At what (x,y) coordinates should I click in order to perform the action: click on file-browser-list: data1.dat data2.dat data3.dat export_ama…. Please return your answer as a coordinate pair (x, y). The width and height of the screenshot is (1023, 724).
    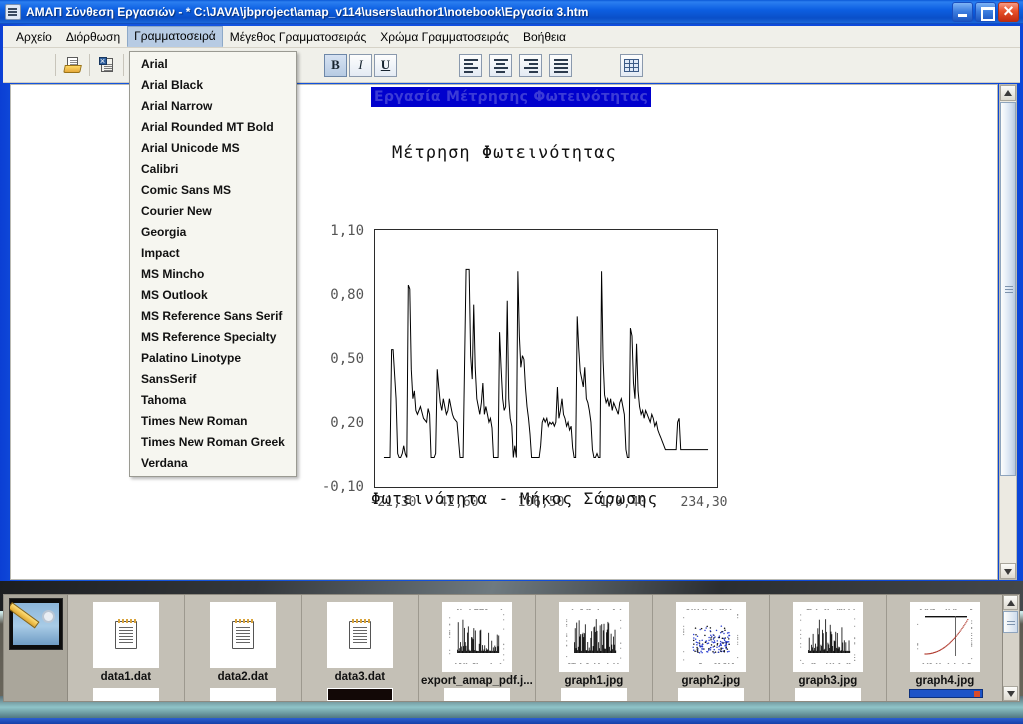
    Looking at the image, I should click on (535, 648).